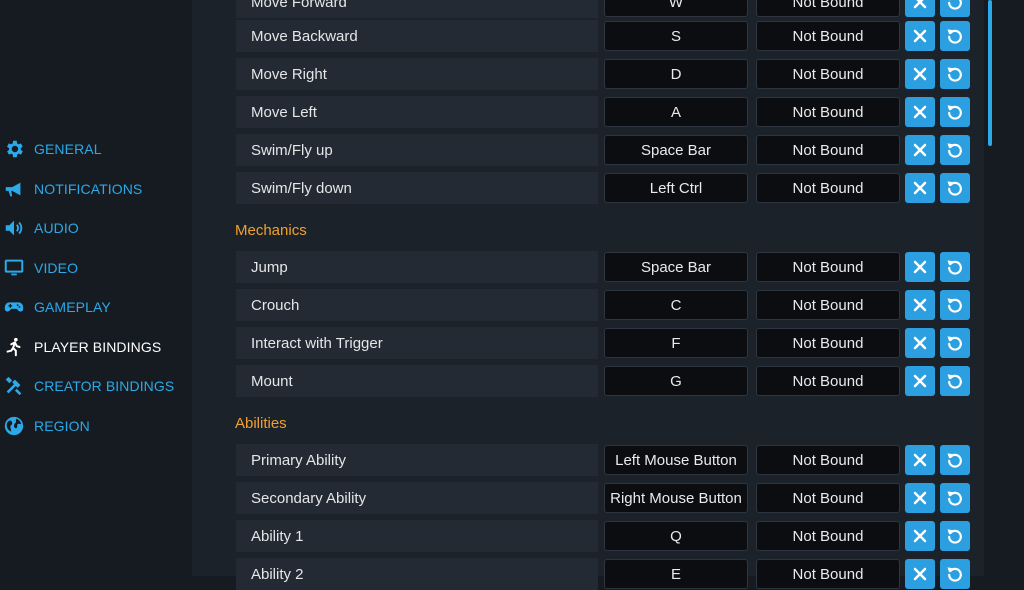 The height and width of the screenshot is (590, 1024). Describe the element at coordinates (417, 305) in the screenshot. I see `action-label: Crouch` at that location.